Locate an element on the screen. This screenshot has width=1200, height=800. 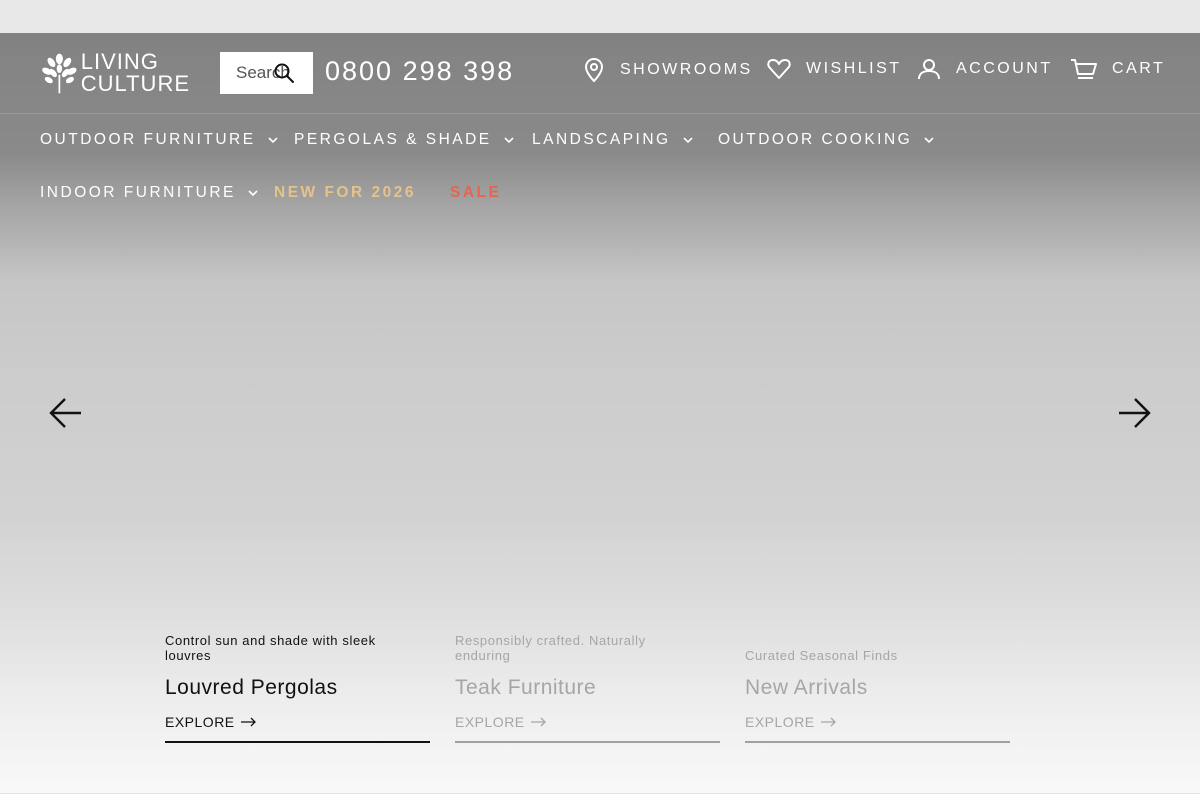
slide-subtitle: Curated Seasonal Finds is located at coordinates (821, 655).